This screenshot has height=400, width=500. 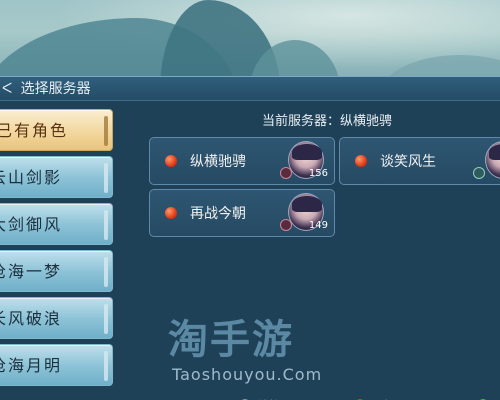 What do you see at coordinates (7, 89) in the screenshot?
I see `back-arrow-icon: ᐸ` at bounding box center [7, 89].